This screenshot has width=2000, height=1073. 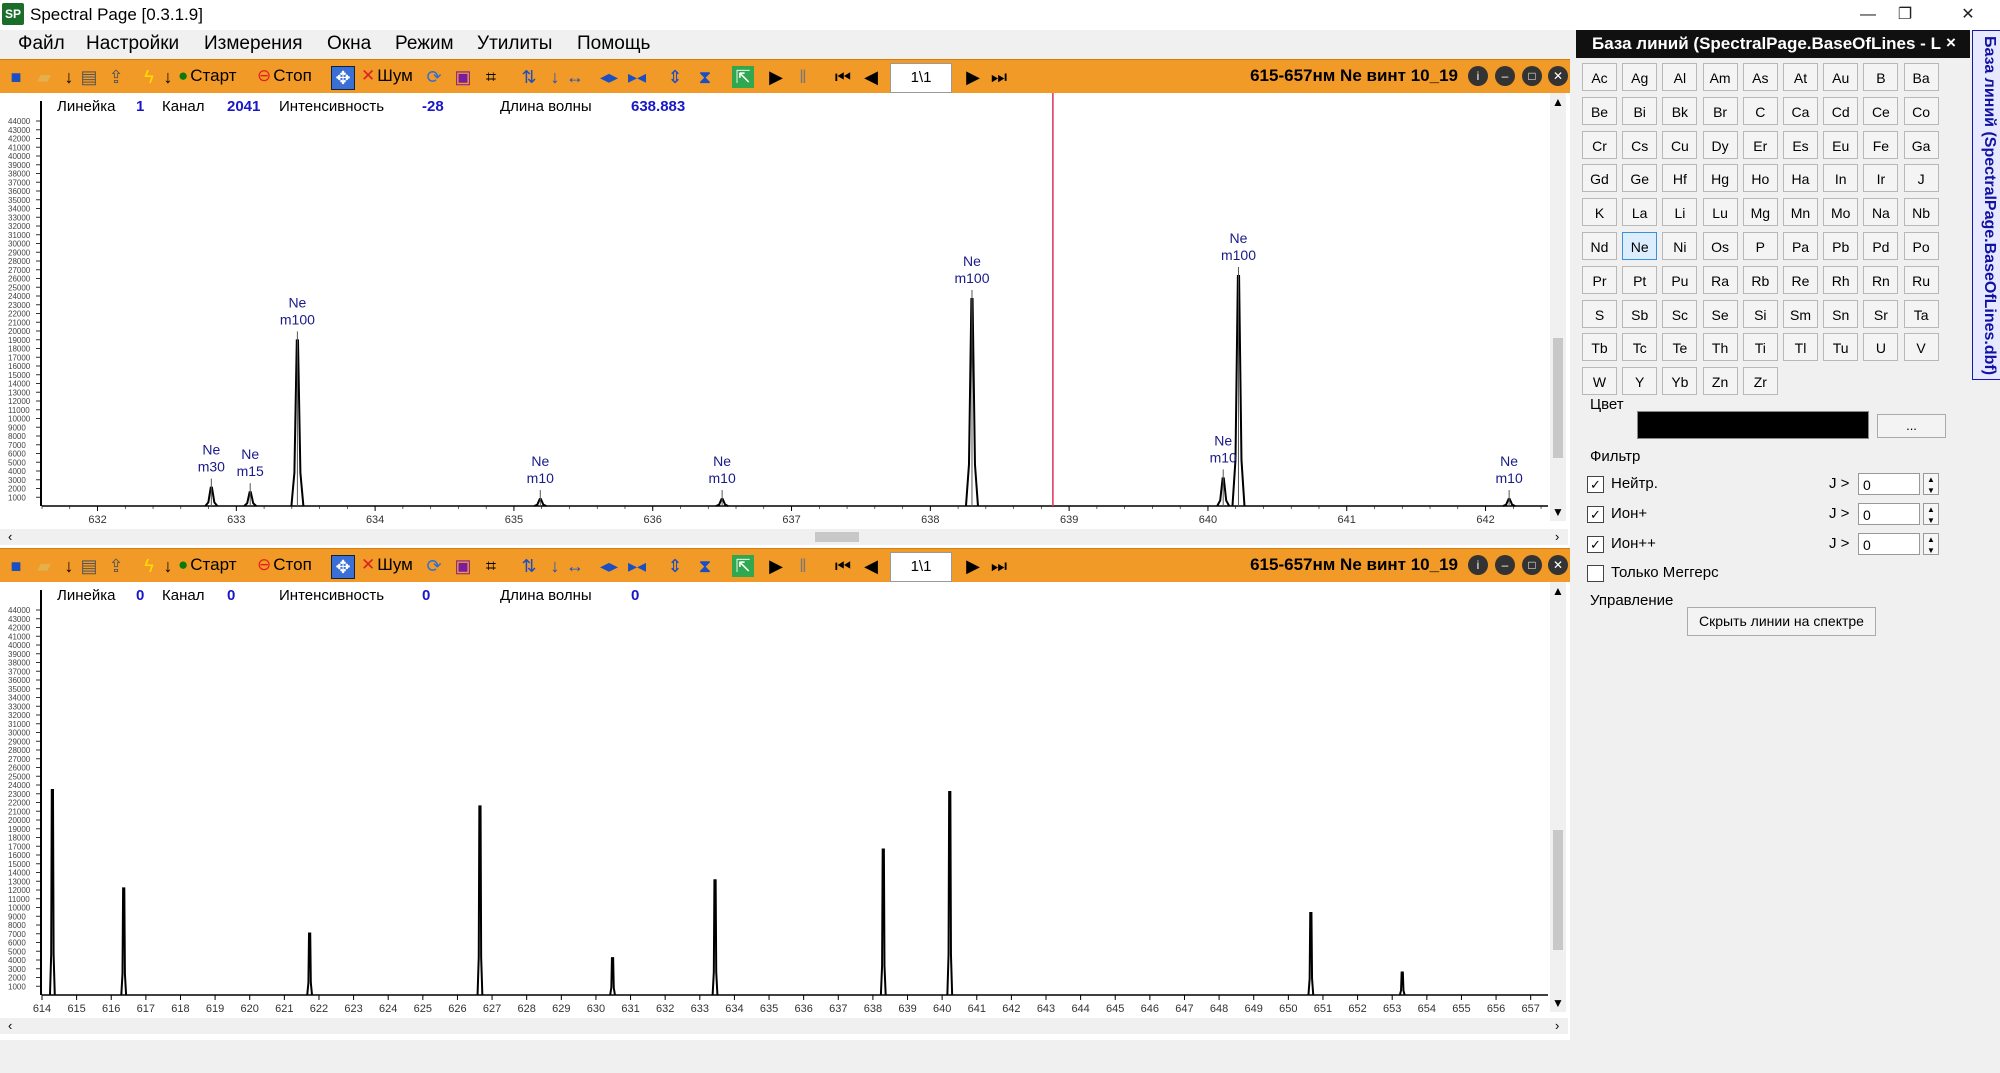 I want to click on filter-neutral-spin: ▲ ▼, so click(x=1931, y=484).